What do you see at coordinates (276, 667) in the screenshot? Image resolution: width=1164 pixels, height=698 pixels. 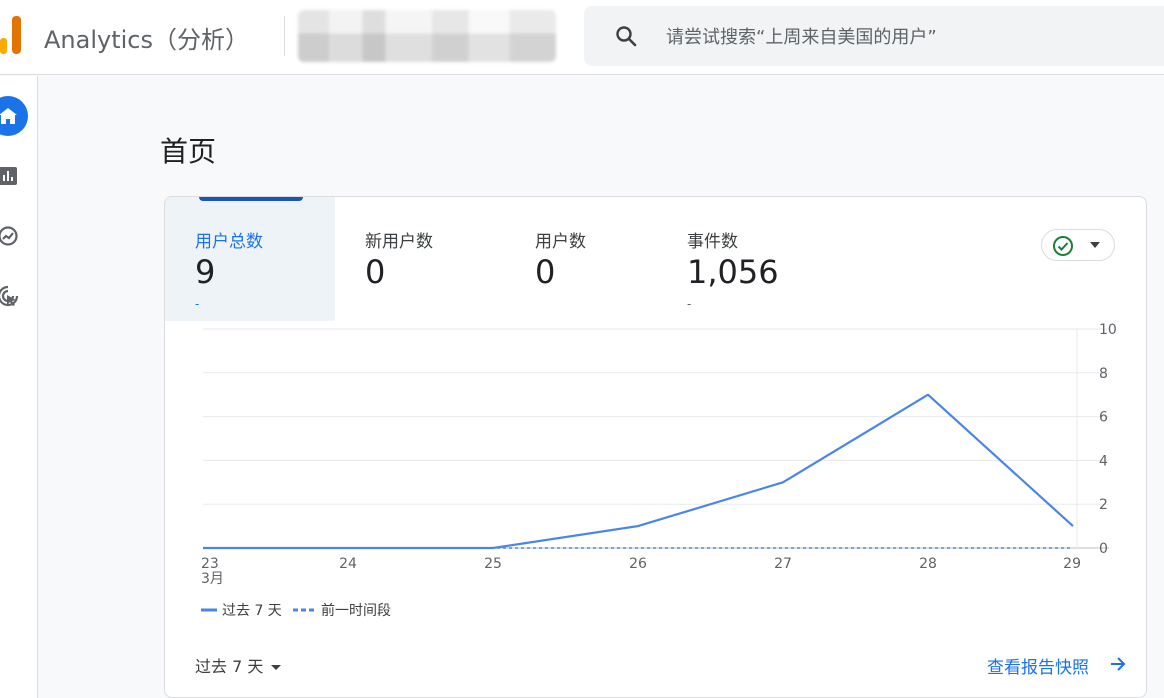 I see `caret-down-icon` at bounding box center [276, 667].